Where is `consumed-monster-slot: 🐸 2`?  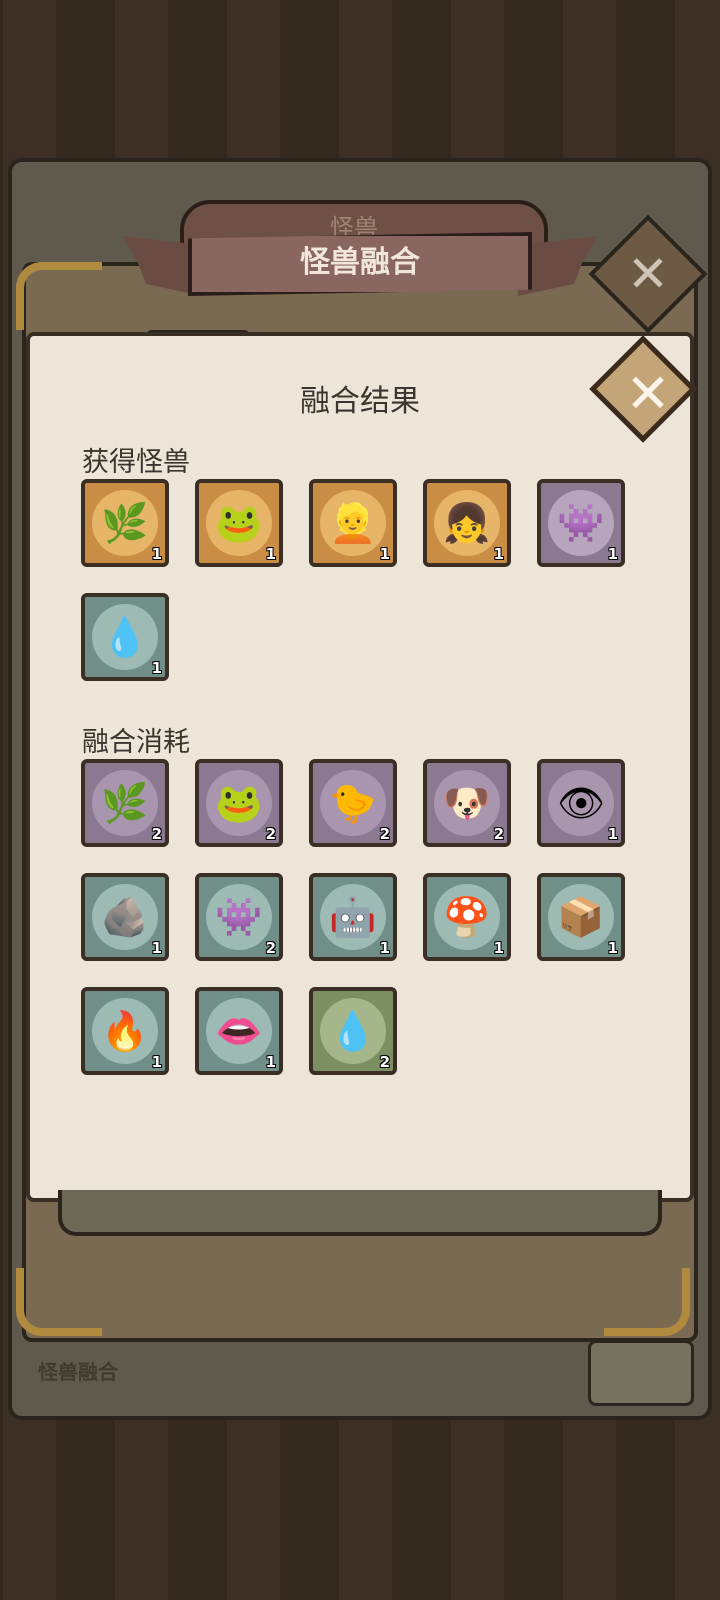
consumed-monster-slot: 🐸 2 is located at coordinates (239, 803).